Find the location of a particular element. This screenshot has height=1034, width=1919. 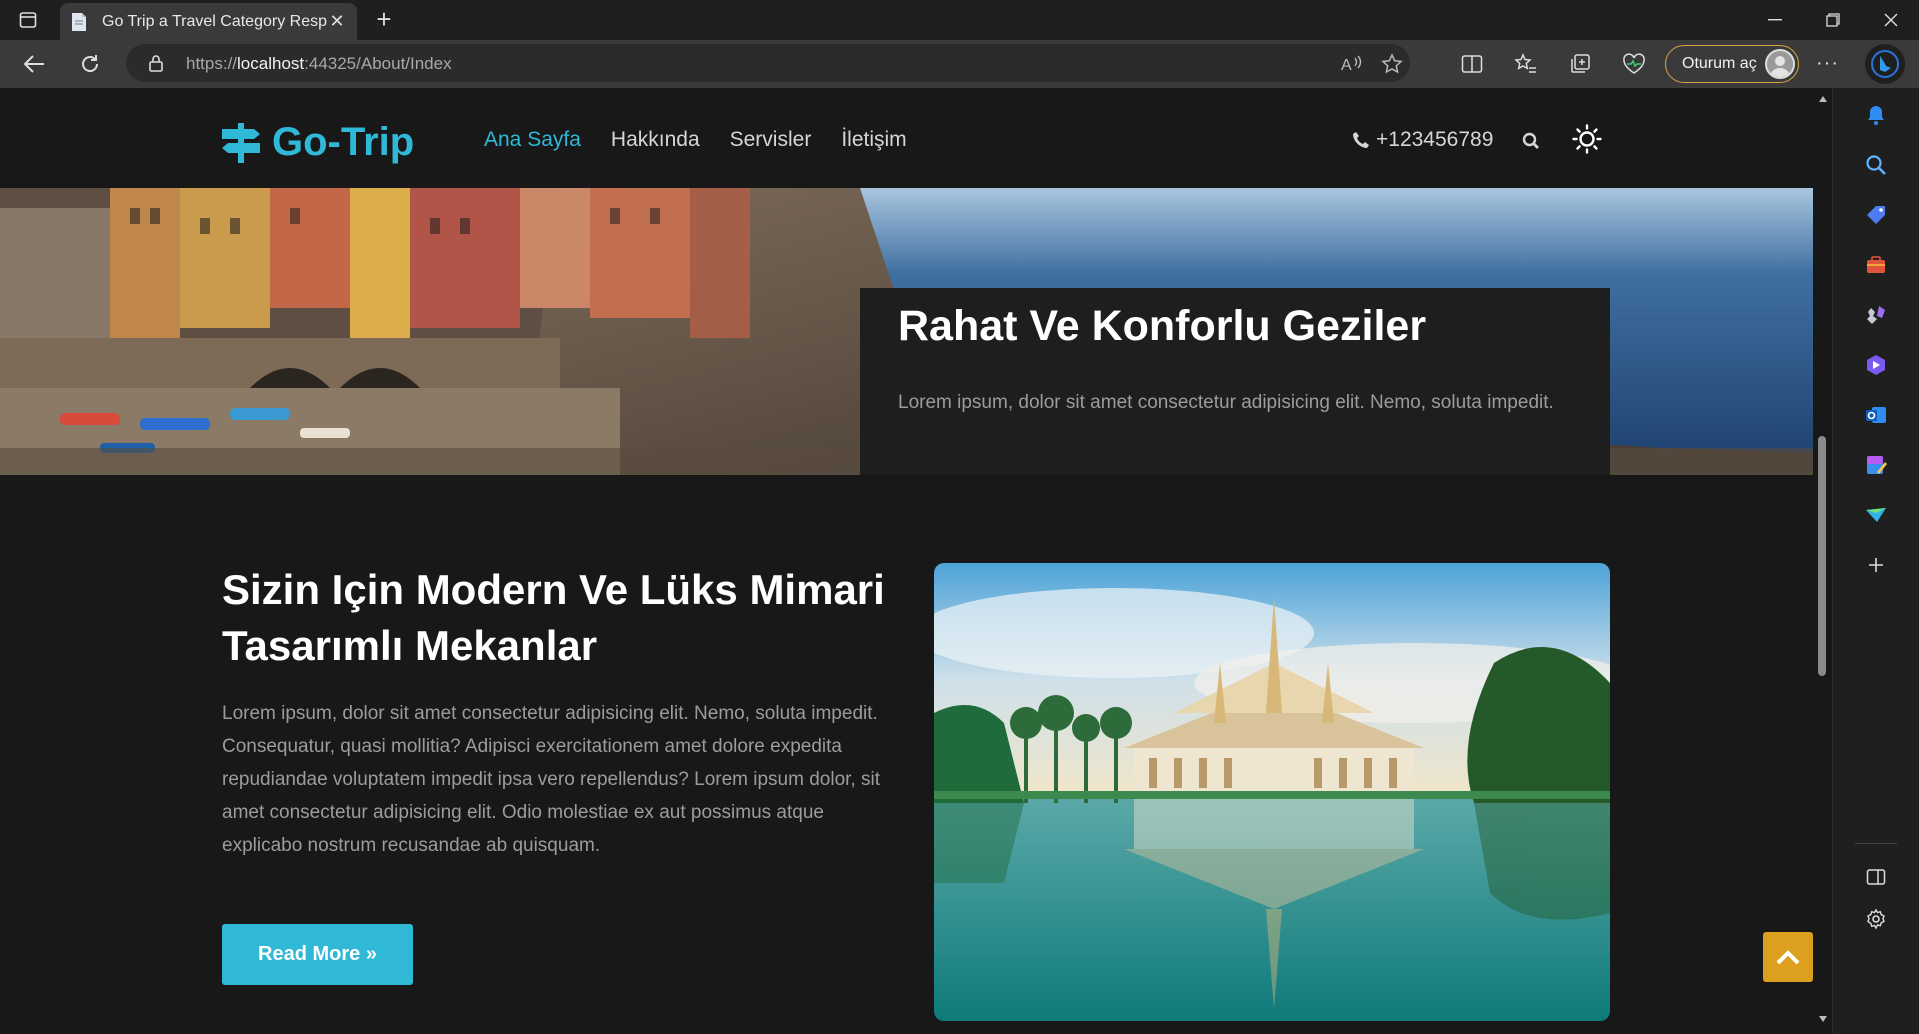

close-window-icon is located at coordinates (1891, 20).